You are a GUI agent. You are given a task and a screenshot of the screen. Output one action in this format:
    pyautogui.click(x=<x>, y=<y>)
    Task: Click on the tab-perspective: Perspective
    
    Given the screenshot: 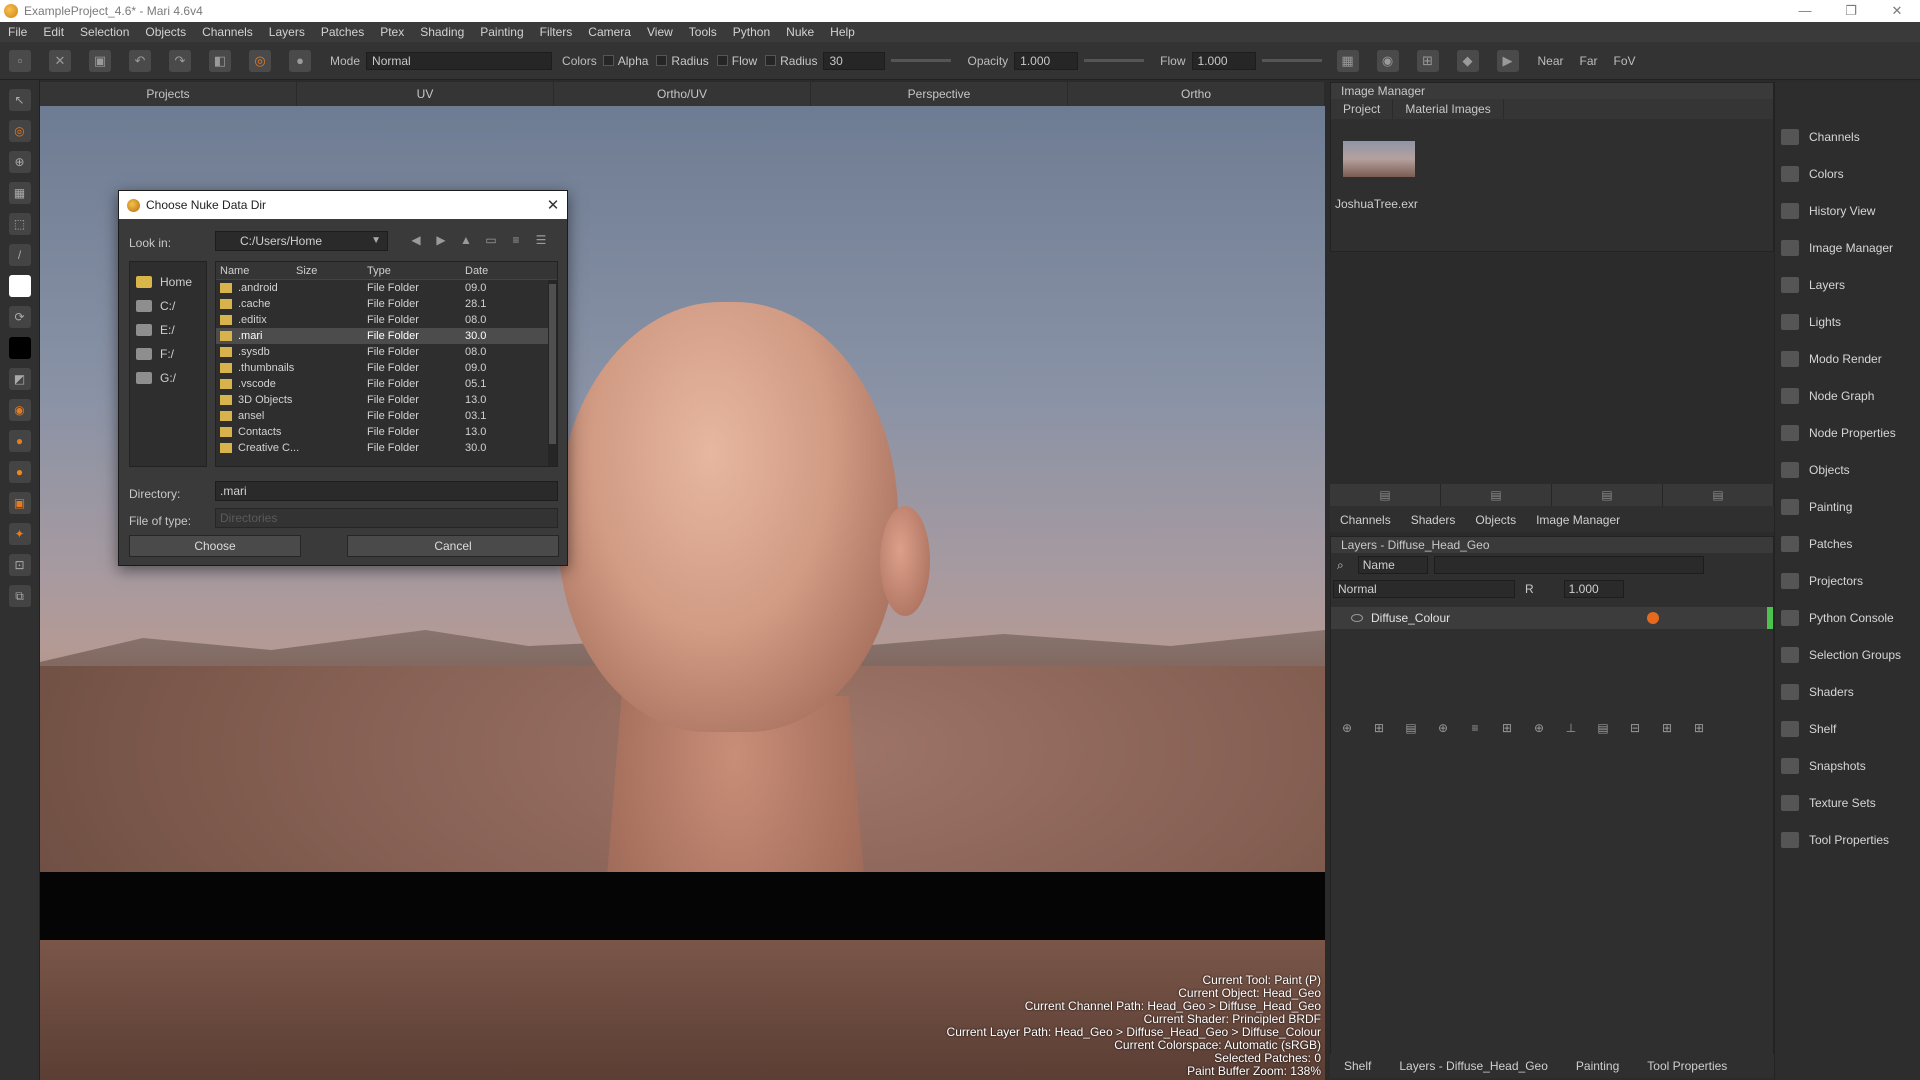 What is the action you would take?
    pyautogui.click(x=939, y=94)
    